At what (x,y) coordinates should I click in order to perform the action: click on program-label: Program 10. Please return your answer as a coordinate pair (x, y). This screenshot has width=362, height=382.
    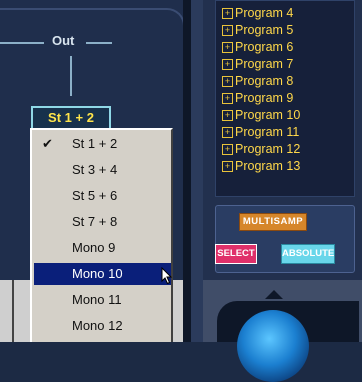
    Looking at the image, I should click on (268, 115).